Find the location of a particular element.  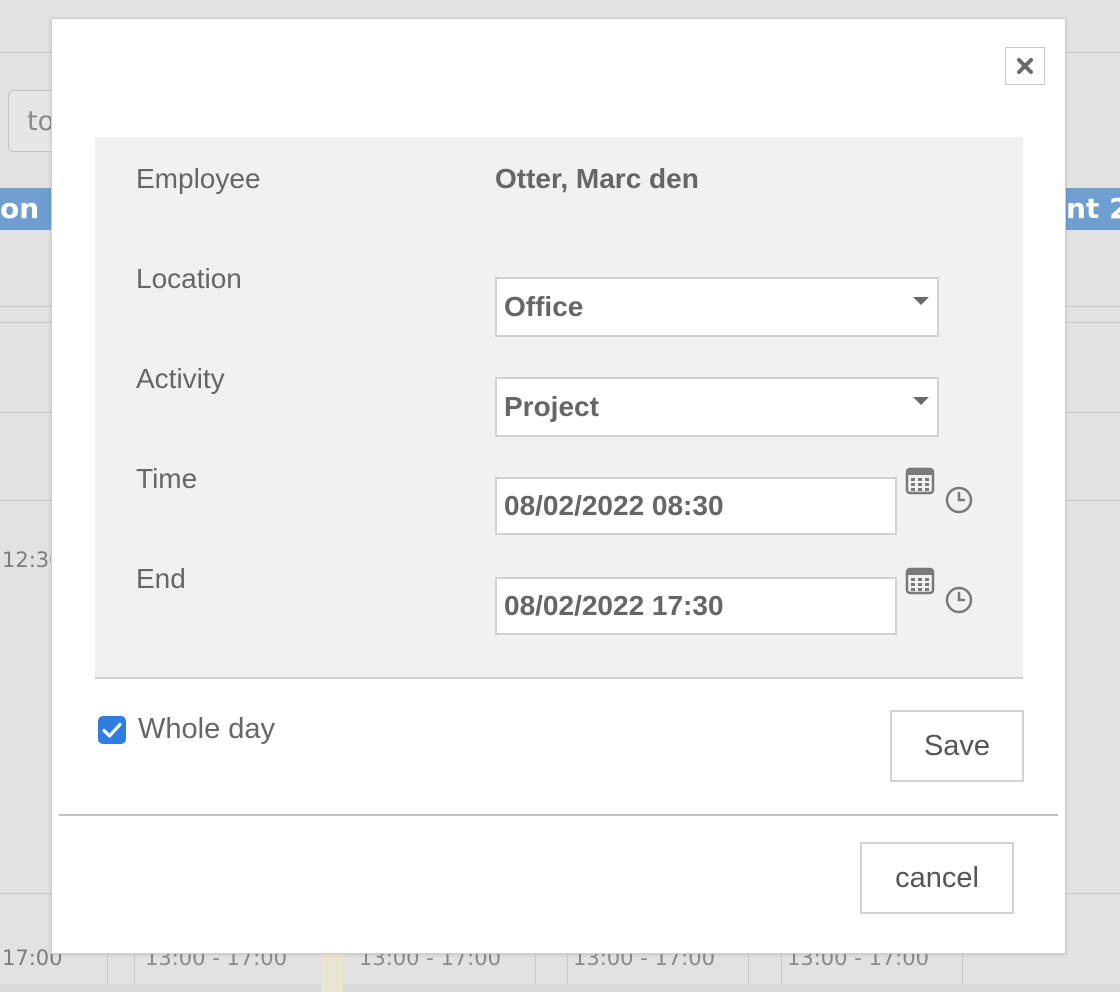

start-time-input is located at coordinates (696, 506).